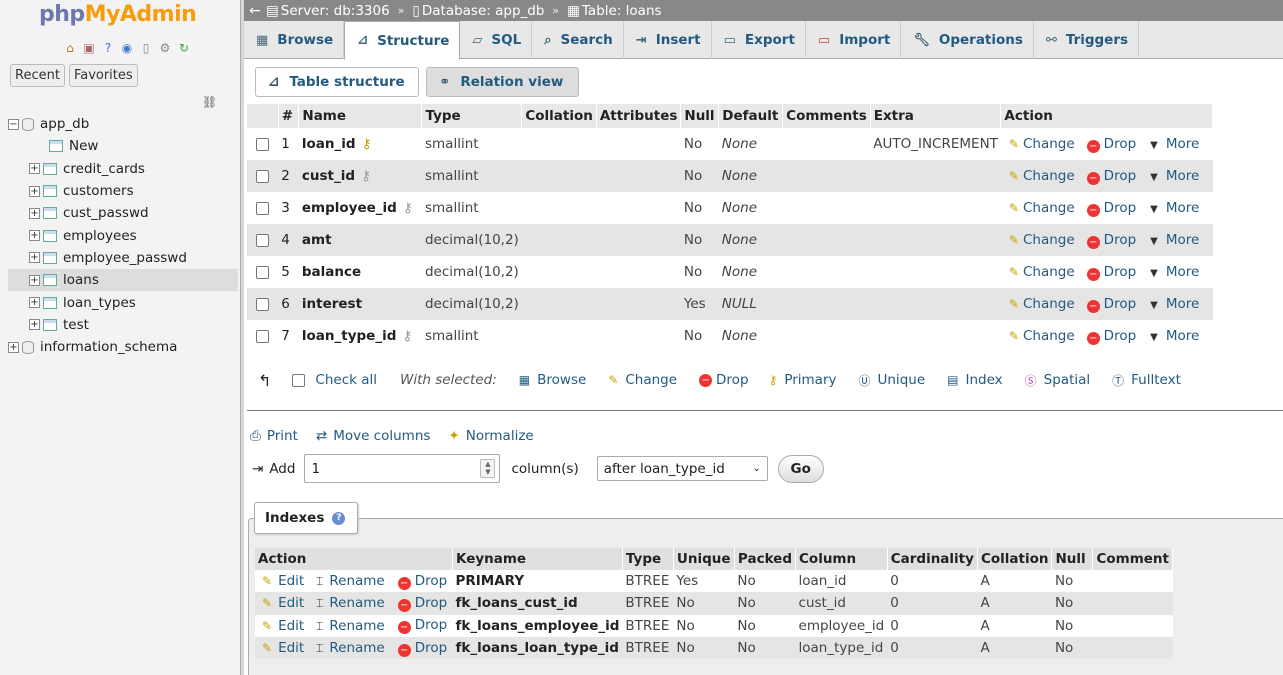 Image resolution: width=1283 pixels, height=675 pixels. I want to click on bulk-index-button: ▤ Index, so click(975, 380).